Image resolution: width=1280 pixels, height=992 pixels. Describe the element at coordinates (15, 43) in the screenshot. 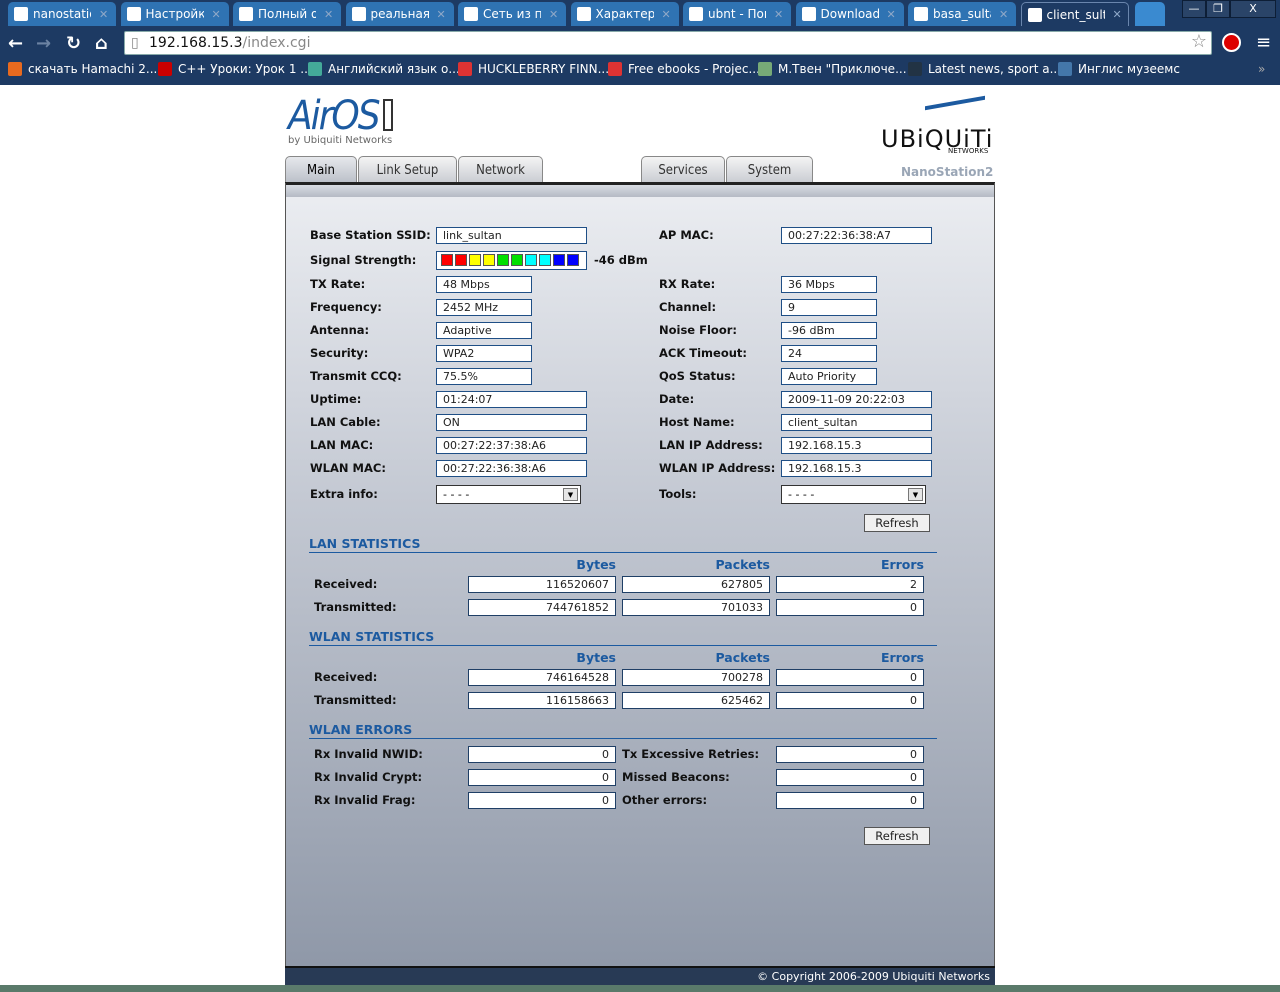

I see `back-icon: ←` at that location.